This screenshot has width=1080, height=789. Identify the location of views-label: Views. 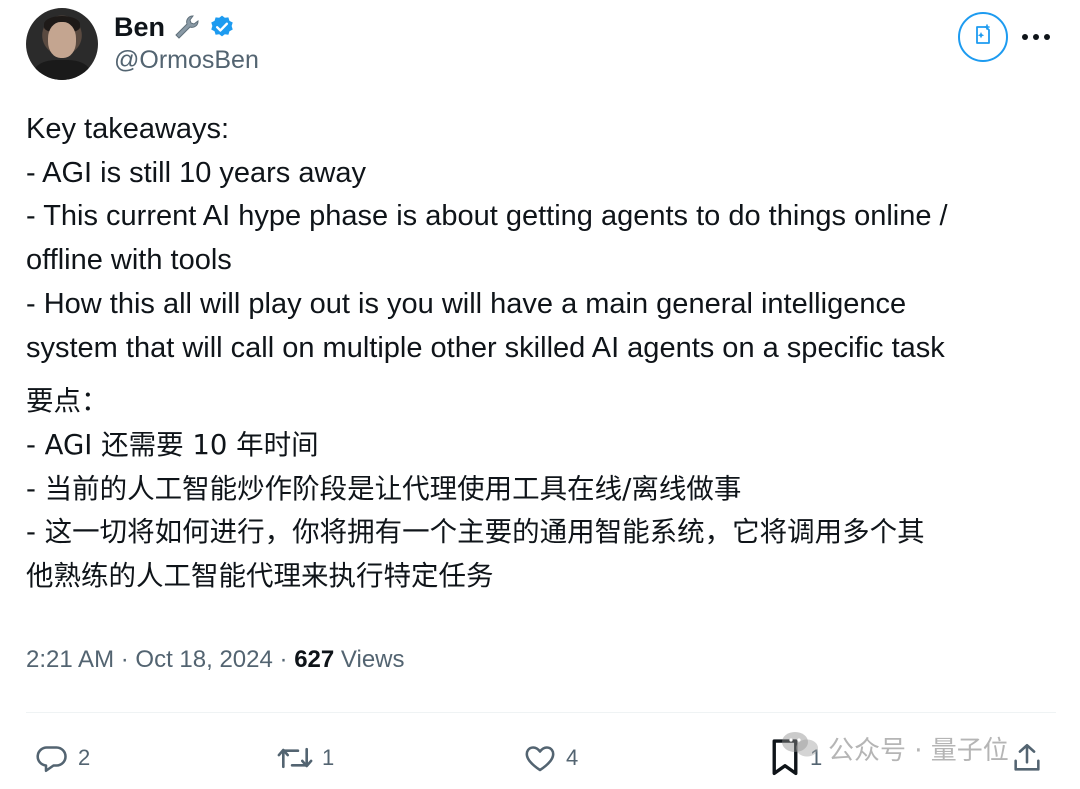
(372, 659).